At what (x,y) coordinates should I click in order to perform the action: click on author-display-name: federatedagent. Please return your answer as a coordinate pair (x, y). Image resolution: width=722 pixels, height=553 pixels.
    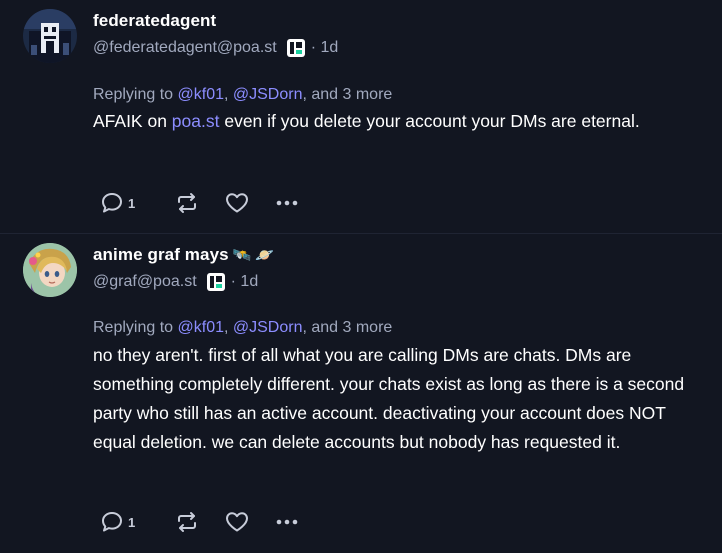
    Looking at the image, I should click on (154, 21).